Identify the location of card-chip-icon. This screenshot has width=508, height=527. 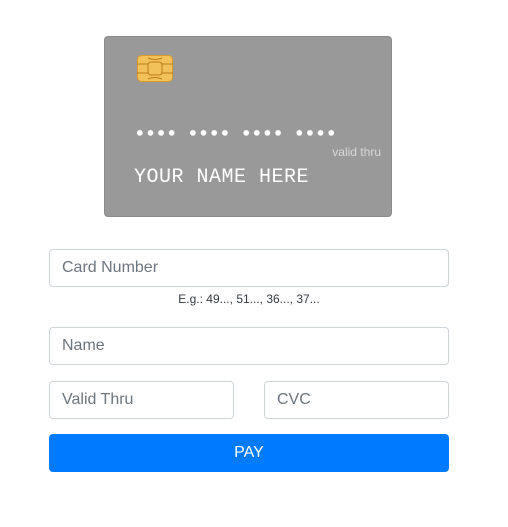
(155, 68).